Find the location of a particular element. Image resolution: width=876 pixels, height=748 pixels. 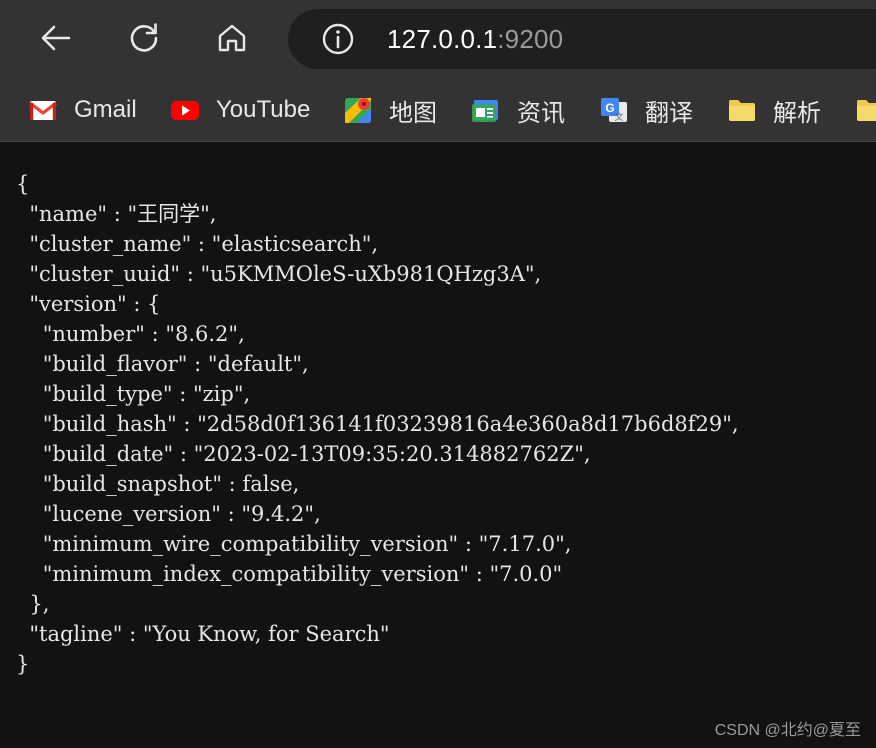

home-button is located at coordinates (232, 40).